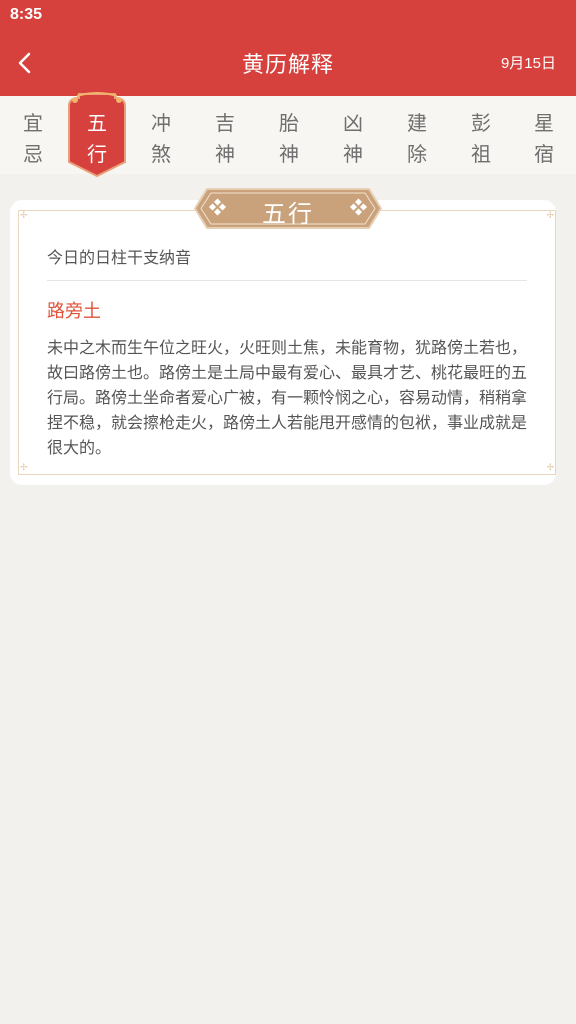  I want to click on app-header: 黄历解释 9月15日, so click(288, 63).